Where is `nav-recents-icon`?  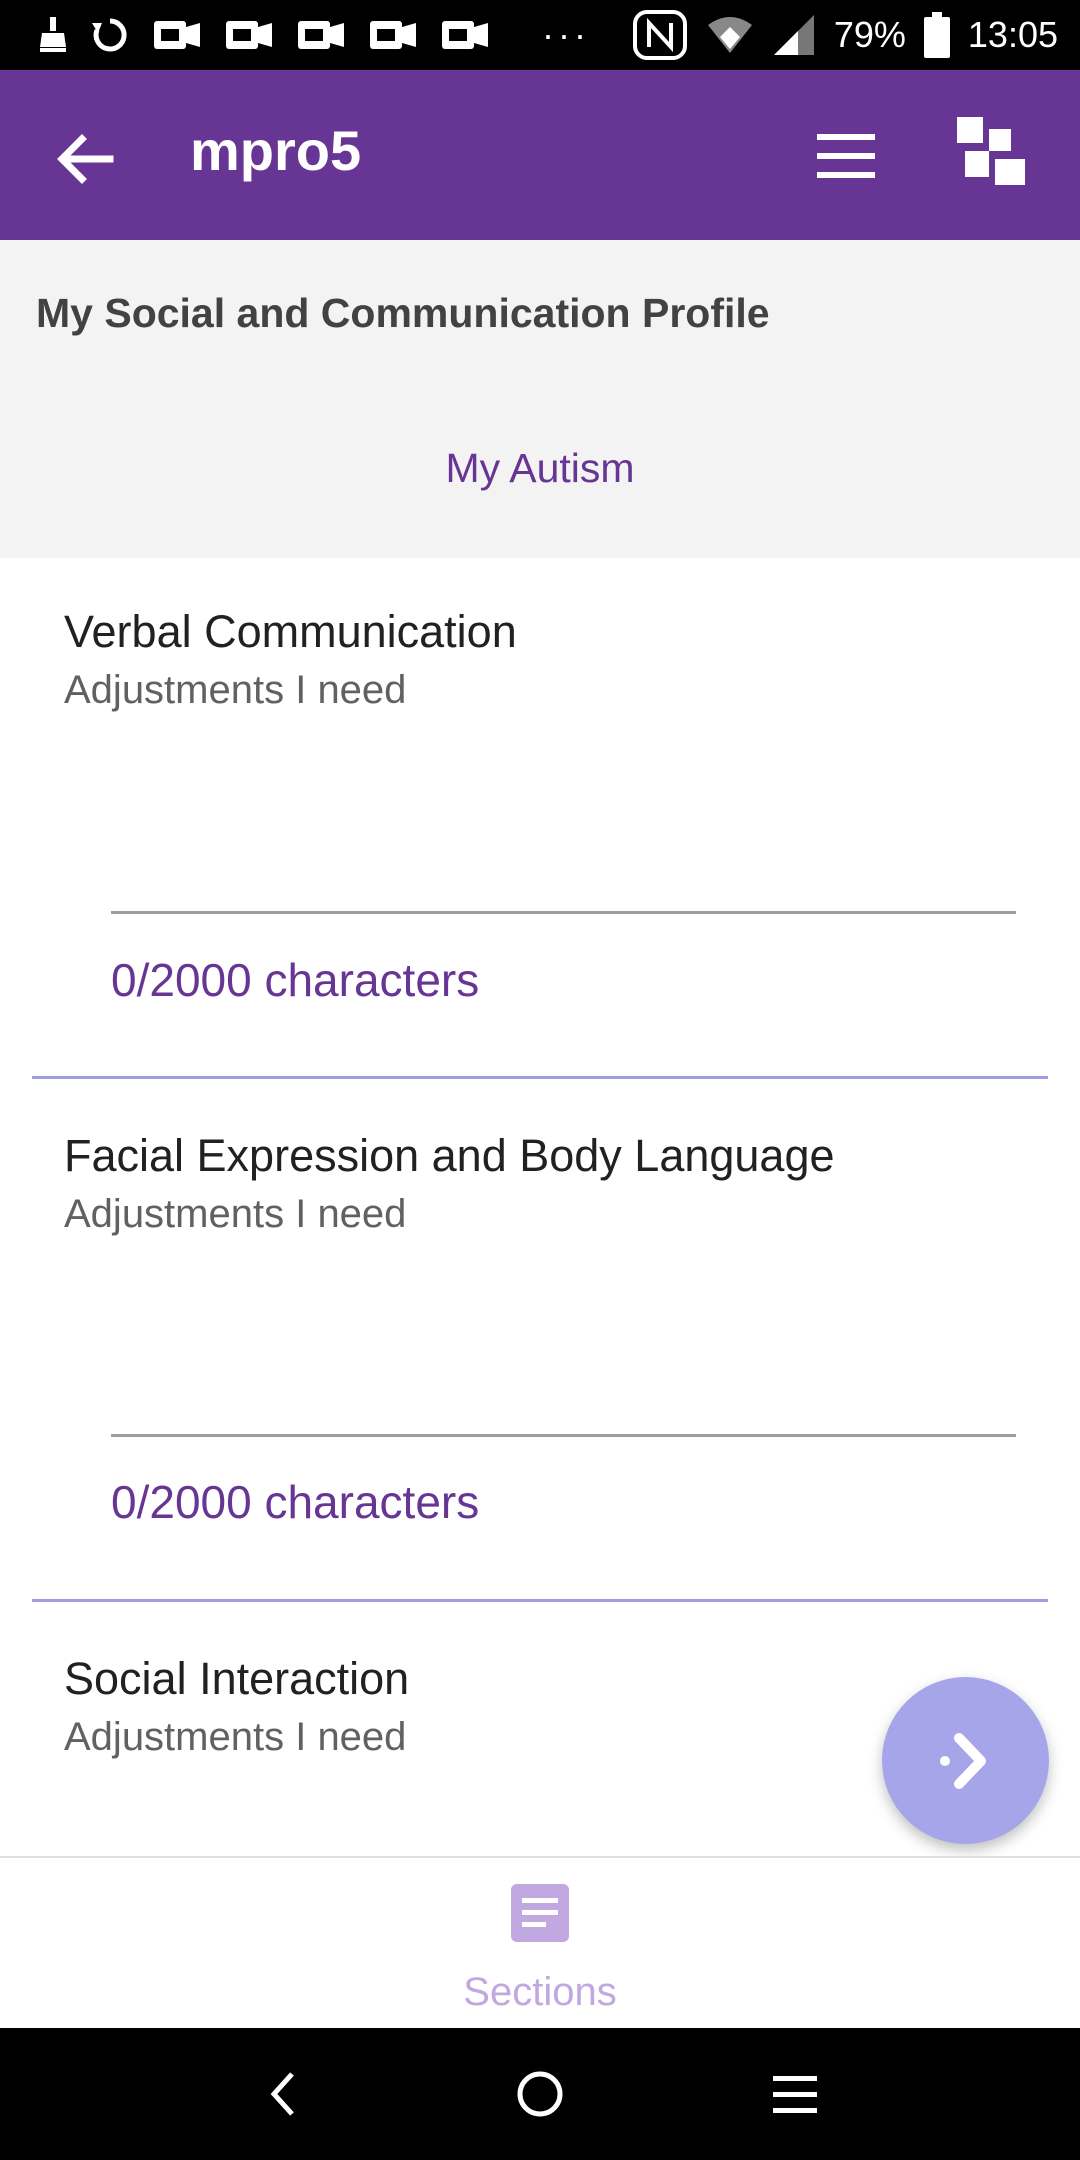
nav-recents-icon is located at coordinates (795, 2094).